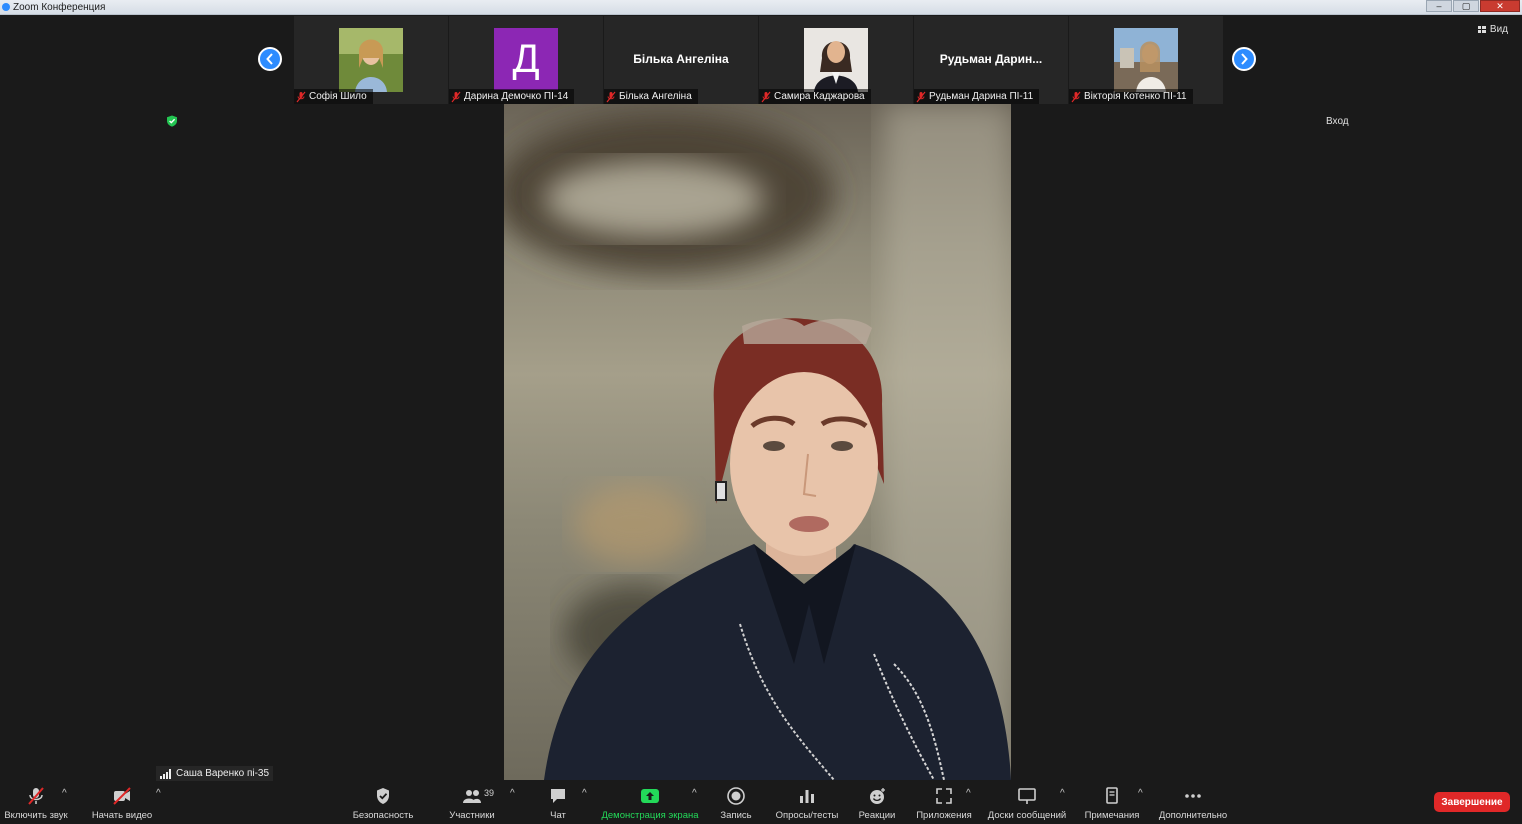  I want to click on unmute-button: Включить звук, so click(36, 803).